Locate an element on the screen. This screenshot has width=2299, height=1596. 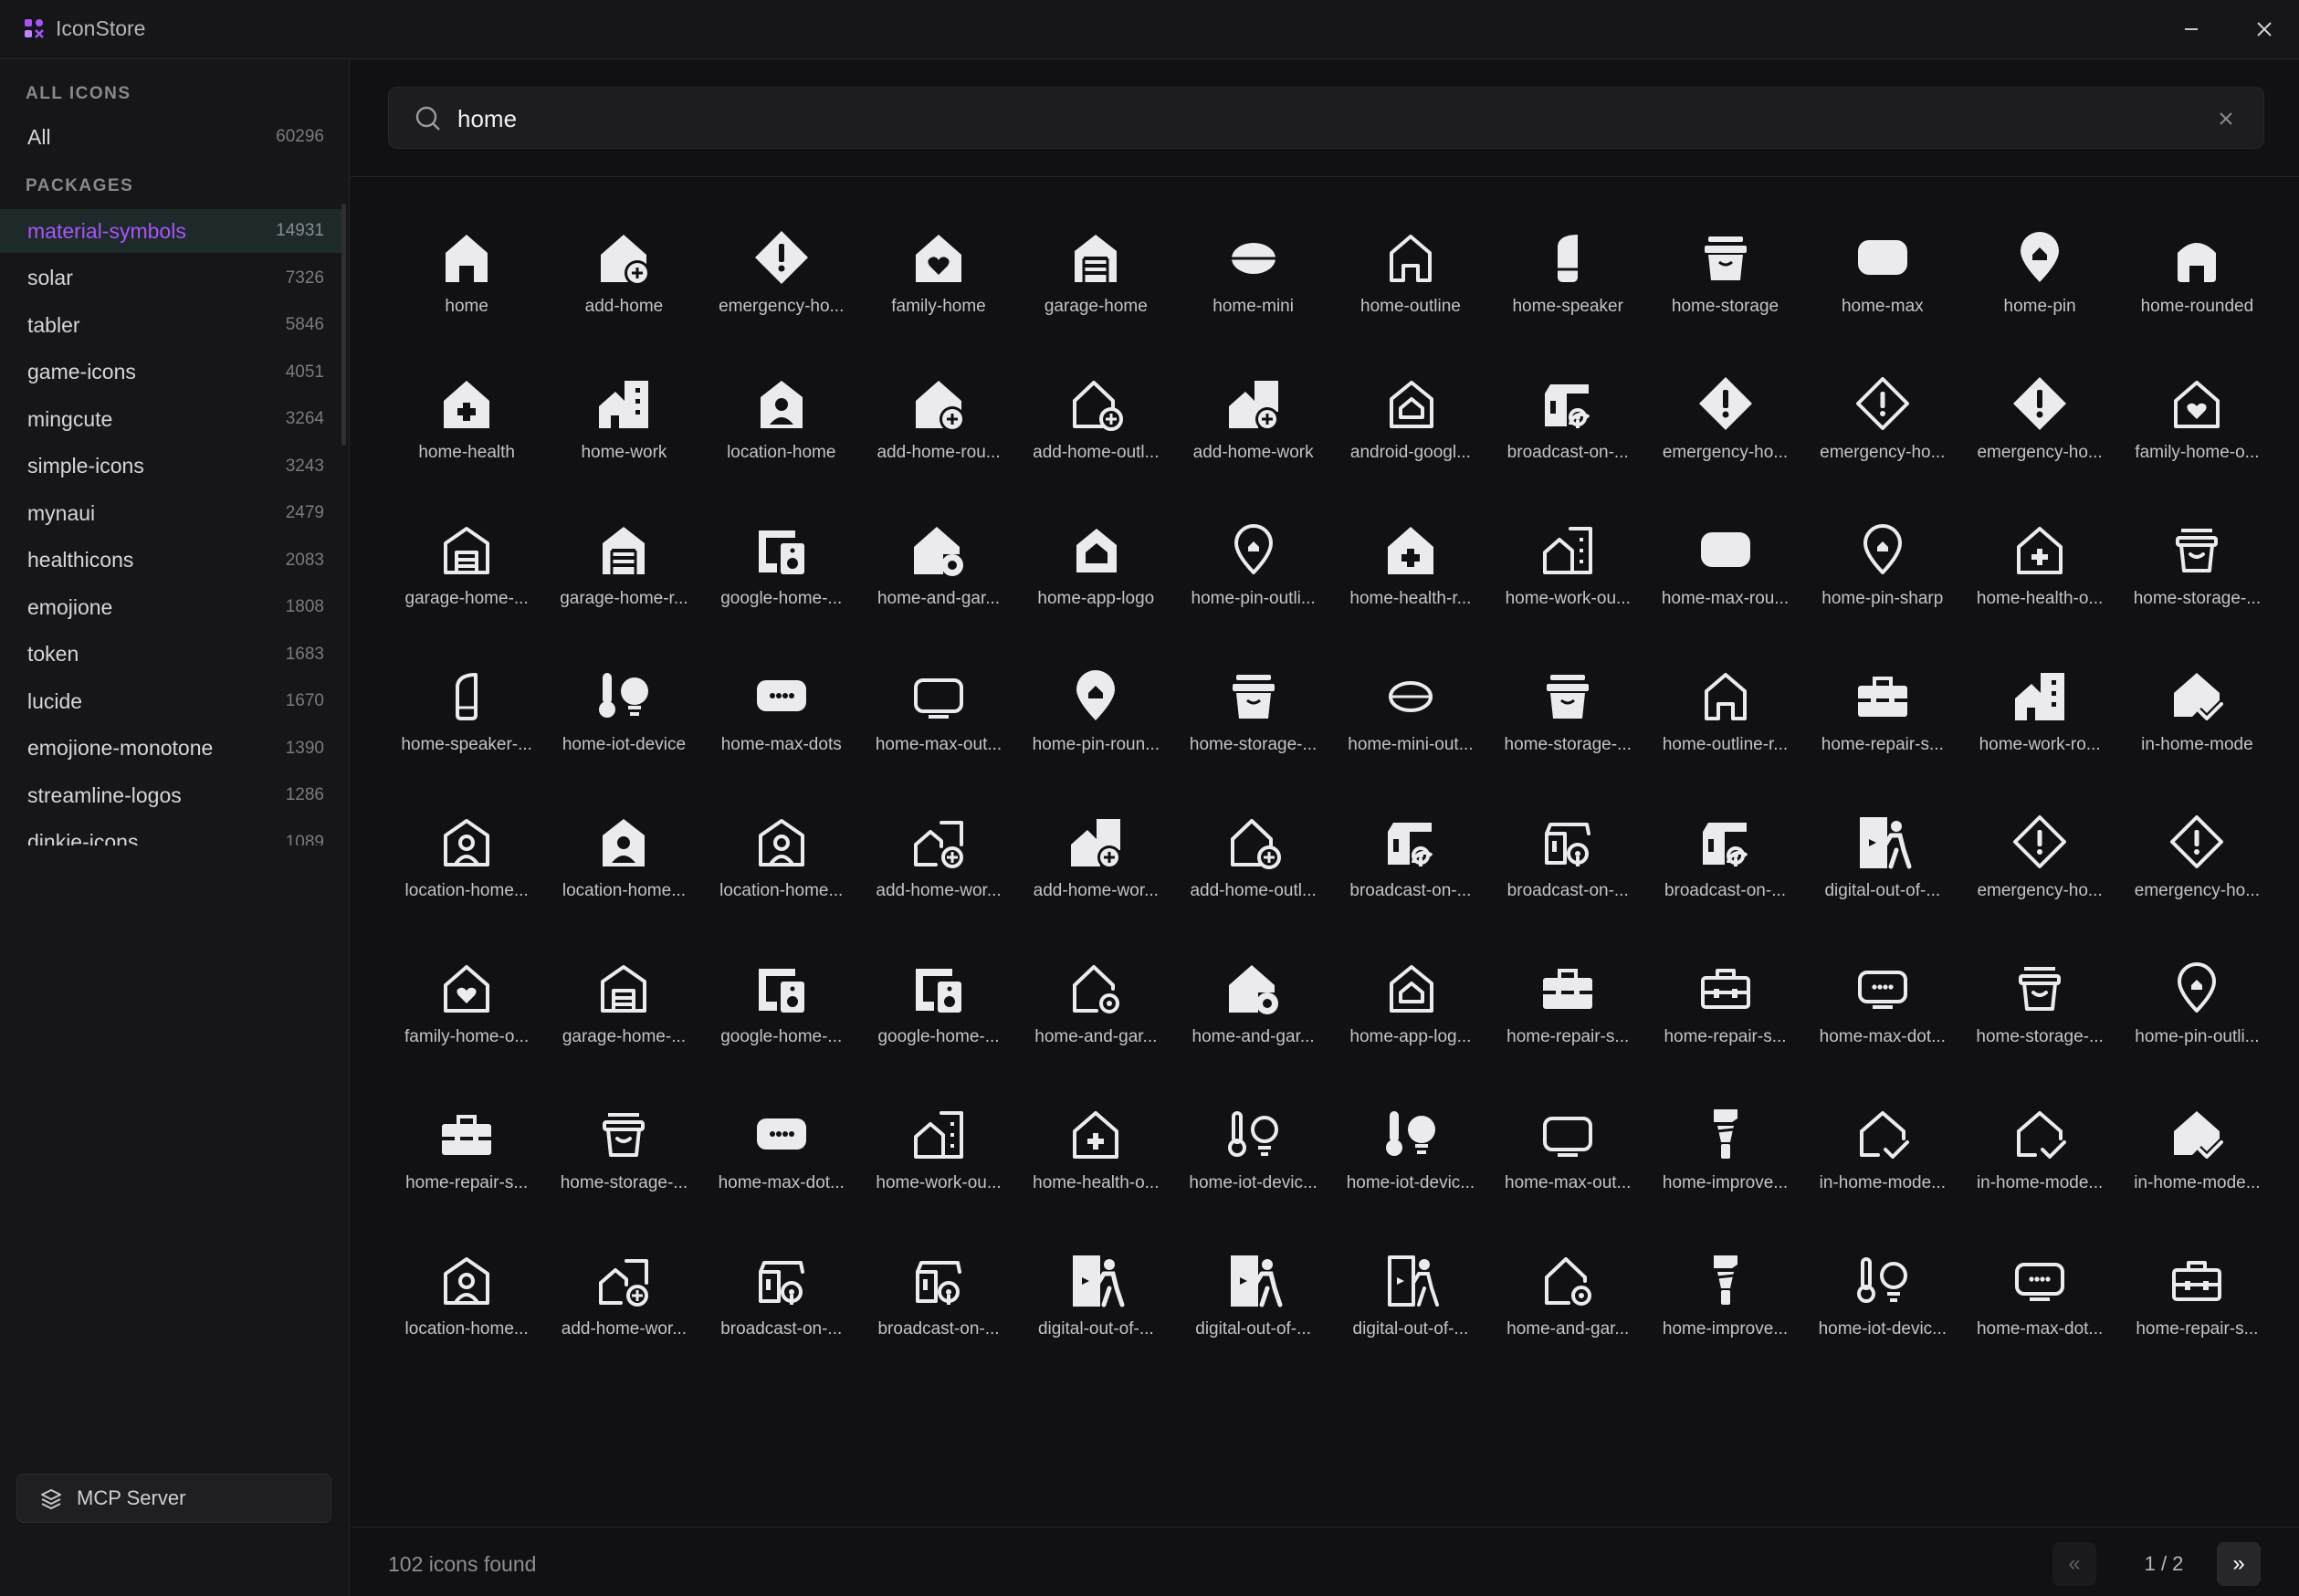
previous-page-button: « is located at coordinates (2074, 1564).